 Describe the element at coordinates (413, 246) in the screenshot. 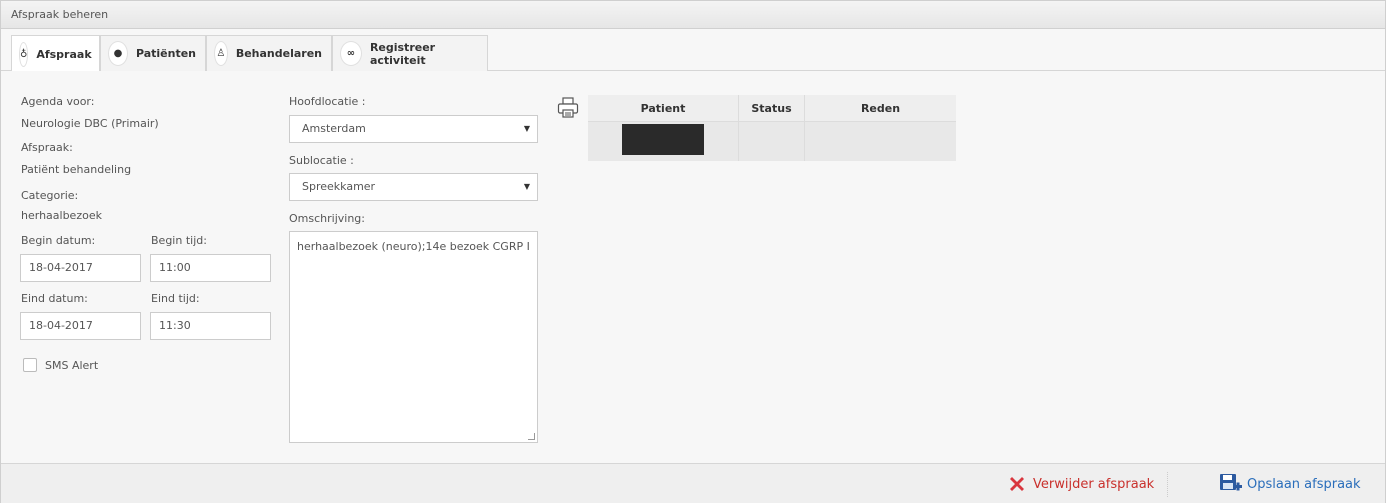

I see `omschrijving-value: herhaalbezoek (neuro);14e bezoek CGRP I` at that location.